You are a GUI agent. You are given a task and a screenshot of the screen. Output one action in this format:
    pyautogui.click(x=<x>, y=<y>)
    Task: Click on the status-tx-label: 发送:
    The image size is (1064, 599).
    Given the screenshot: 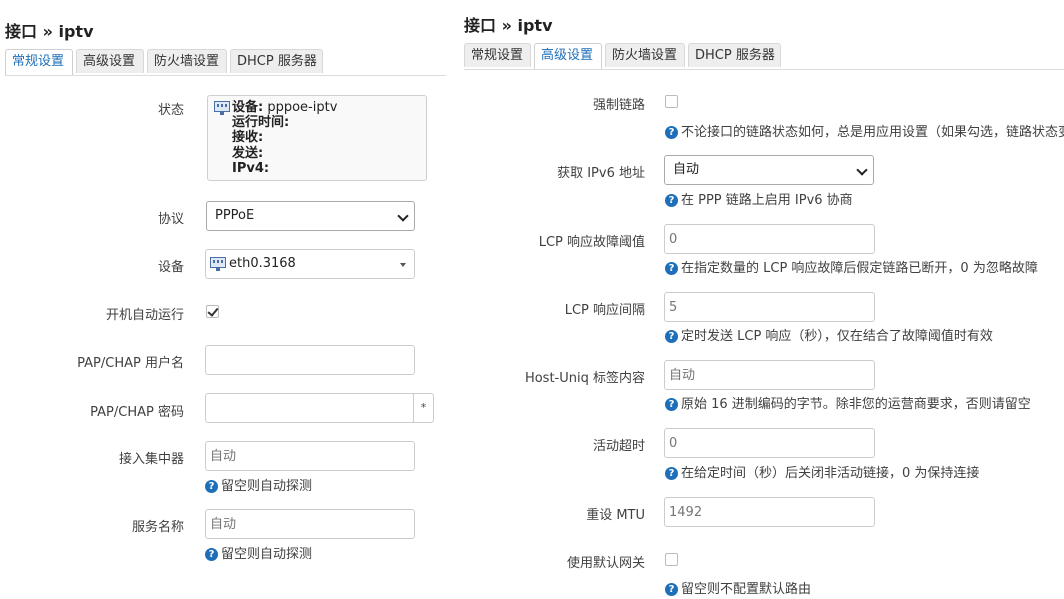 What is the action you would take?
    pyautogui.click(x=248, y=153)
    